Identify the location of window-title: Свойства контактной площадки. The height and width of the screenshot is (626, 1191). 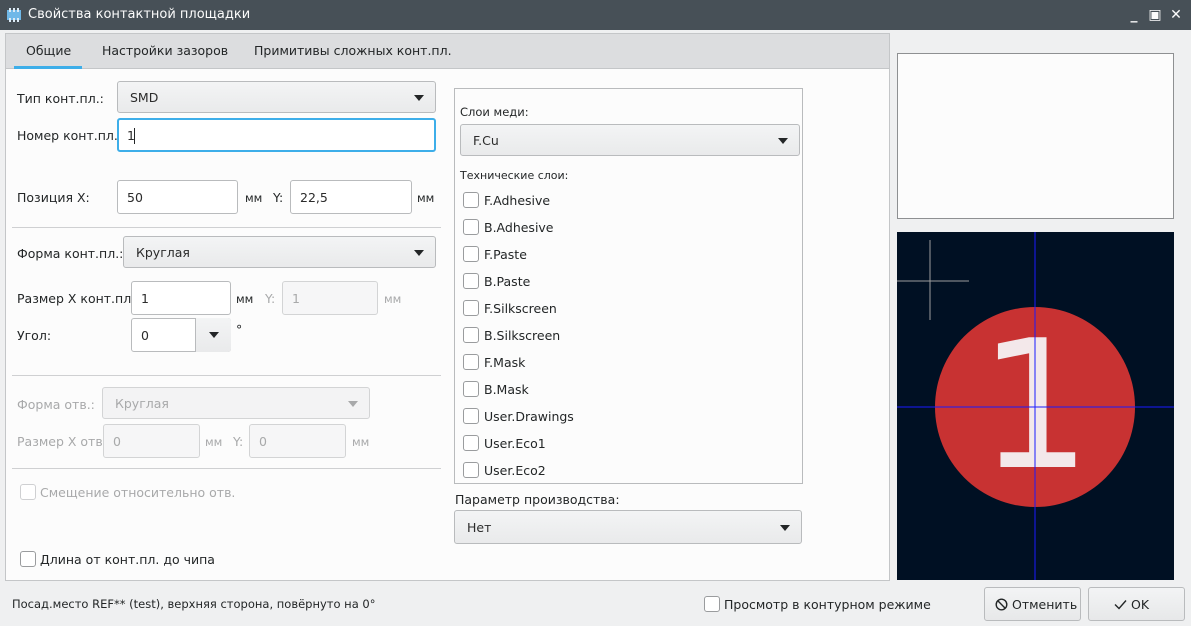
(139, 14).